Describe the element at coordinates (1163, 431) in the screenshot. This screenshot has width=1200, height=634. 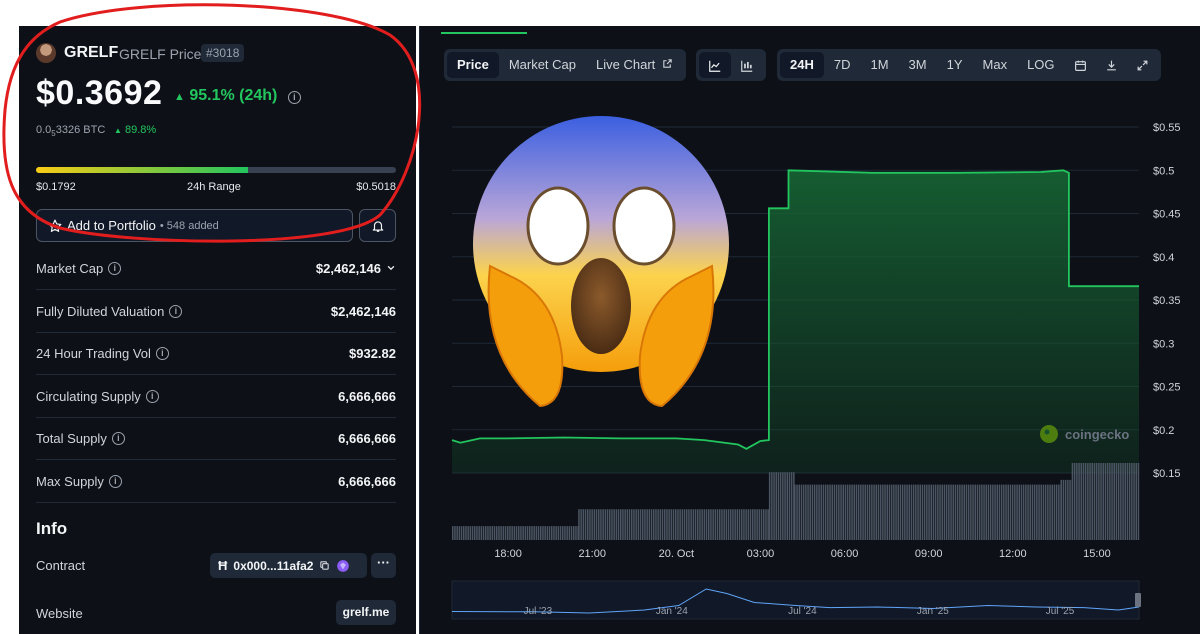
I see `y-tick-label: $0.2` at that location.